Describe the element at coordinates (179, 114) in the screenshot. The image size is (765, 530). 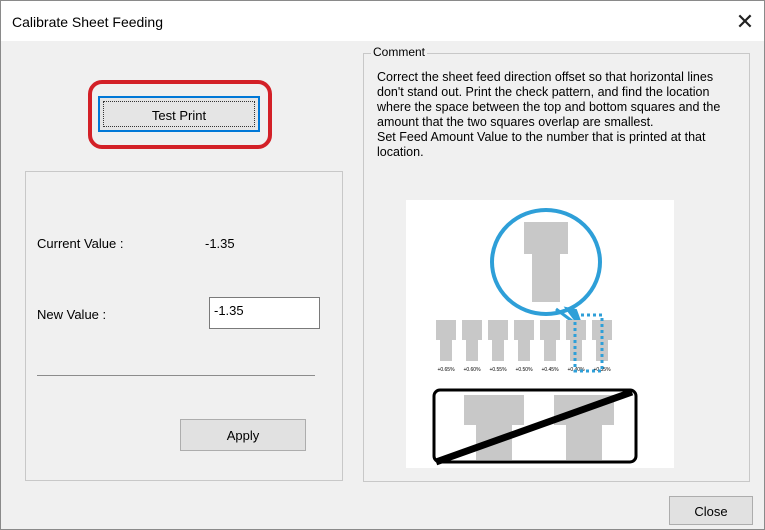
I see `test-print-button: Test Print` at that location.